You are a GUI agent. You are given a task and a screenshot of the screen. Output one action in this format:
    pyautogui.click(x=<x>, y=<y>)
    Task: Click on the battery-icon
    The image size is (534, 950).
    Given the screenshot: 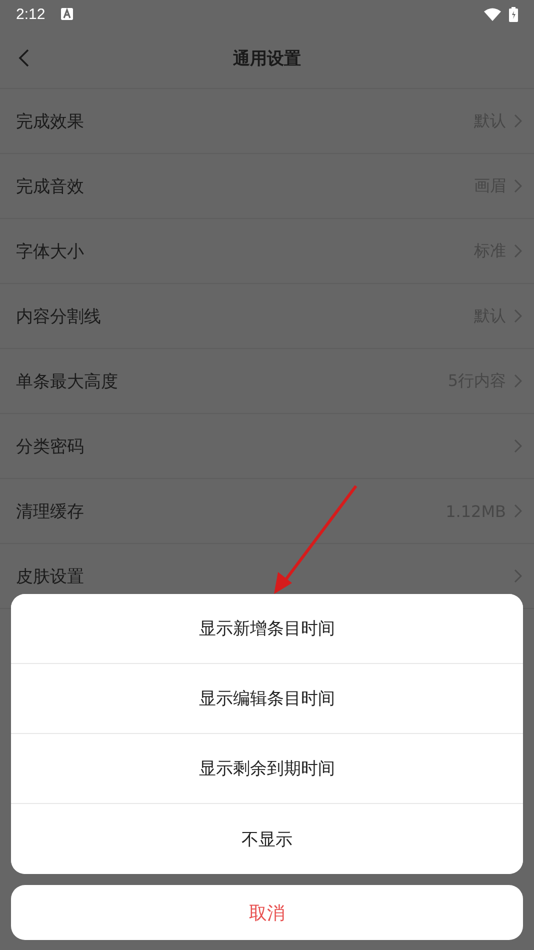 What is the action you would take?
    pyautogui.click(x=513, y=14)
    